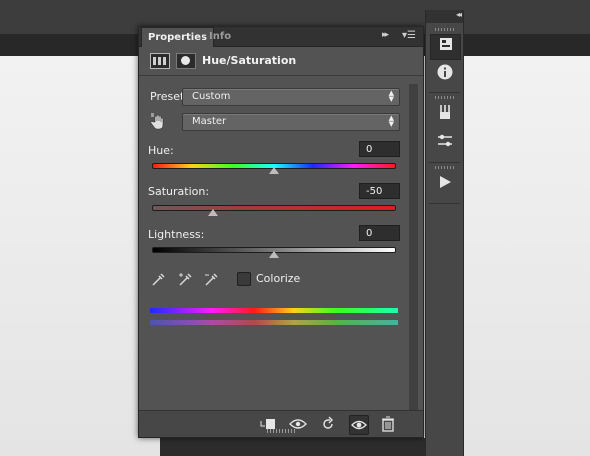 This screenshot has width=590, height=456. What do you see at coordinates (249, 60) in the screenshot?
I see `adjustment-title: Hue/Saturation` at bounding box center [249, 60].